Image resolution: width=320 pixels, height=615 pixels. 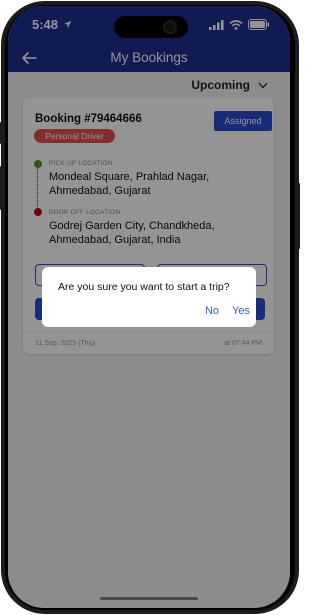 I want to click on yes-button: Yes, so click(x=241, y=311).